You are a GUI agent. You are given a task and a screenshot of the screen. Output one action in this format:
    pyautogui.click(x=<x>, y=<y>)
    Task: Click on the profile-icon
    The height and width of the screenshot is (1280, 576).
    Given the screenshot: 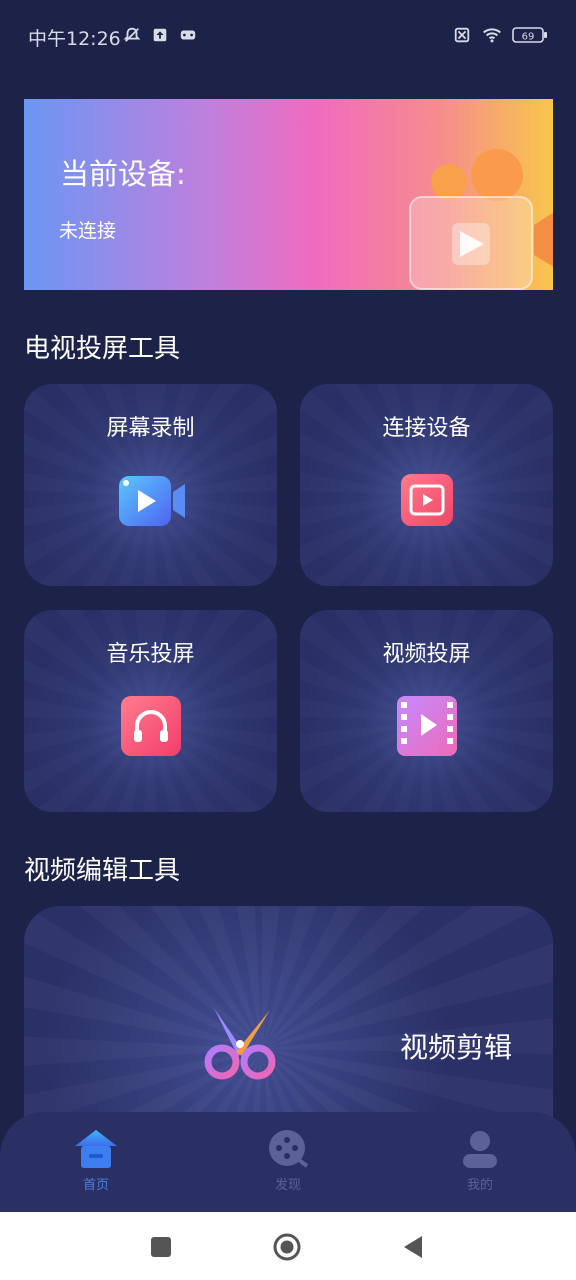 What is the action you would take?
    pyautogui.click(x=480, y=1149)
    